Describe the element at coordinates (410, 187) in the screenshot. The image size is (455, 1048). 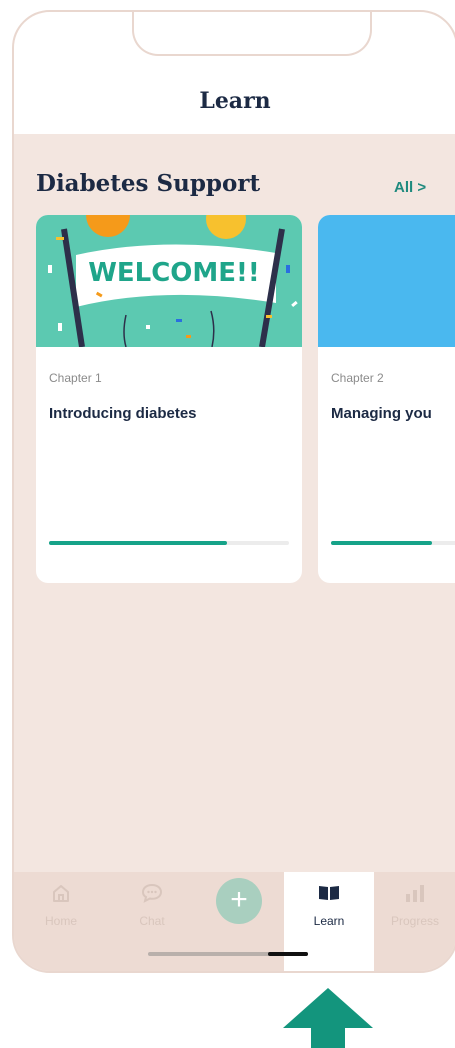
I see `see-all-link: All >` at that location.